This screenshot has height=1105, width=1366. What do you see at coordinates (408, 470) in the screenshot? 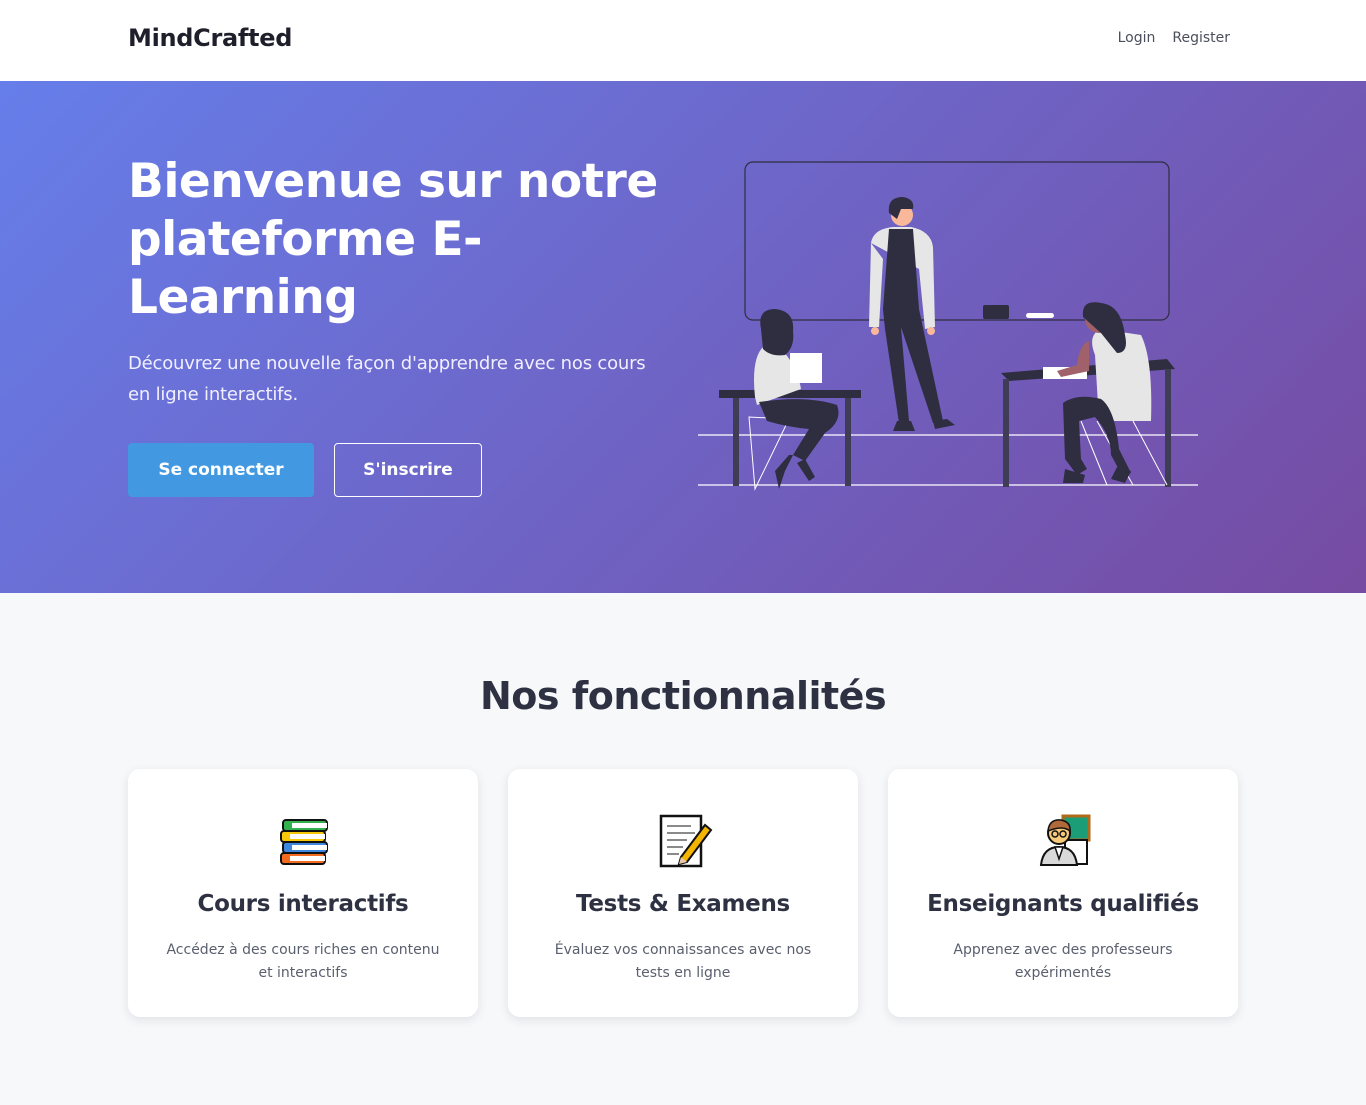
I see `register-button: S'inscrire` at bounding box center [408, 470].